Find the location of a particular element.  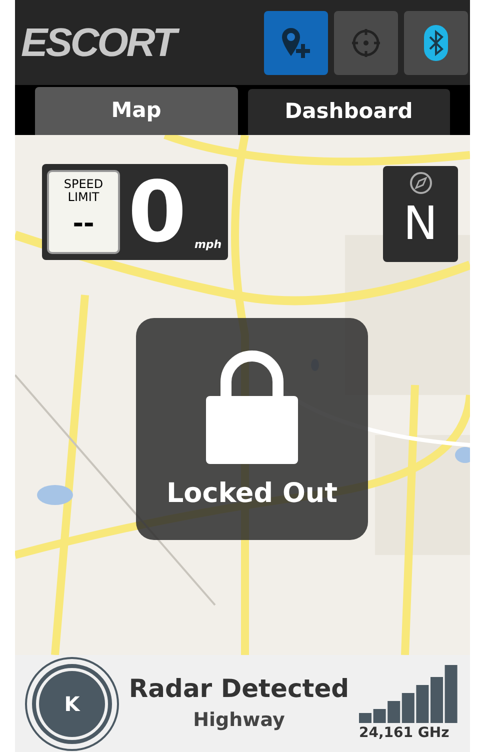

alert-title: Radar Detected is located at coordinates (239, 688).